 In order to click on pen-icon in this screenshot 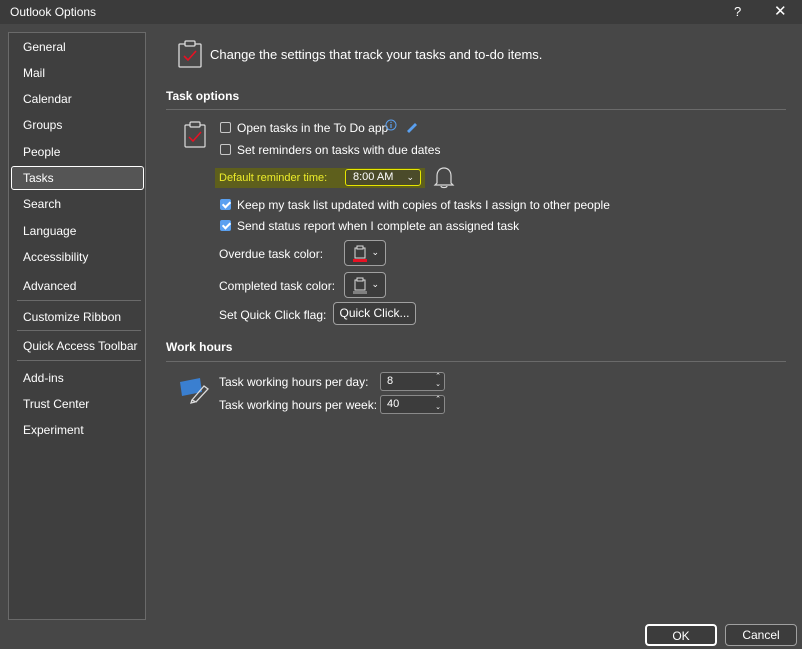, I will do `click(412, 128)`.